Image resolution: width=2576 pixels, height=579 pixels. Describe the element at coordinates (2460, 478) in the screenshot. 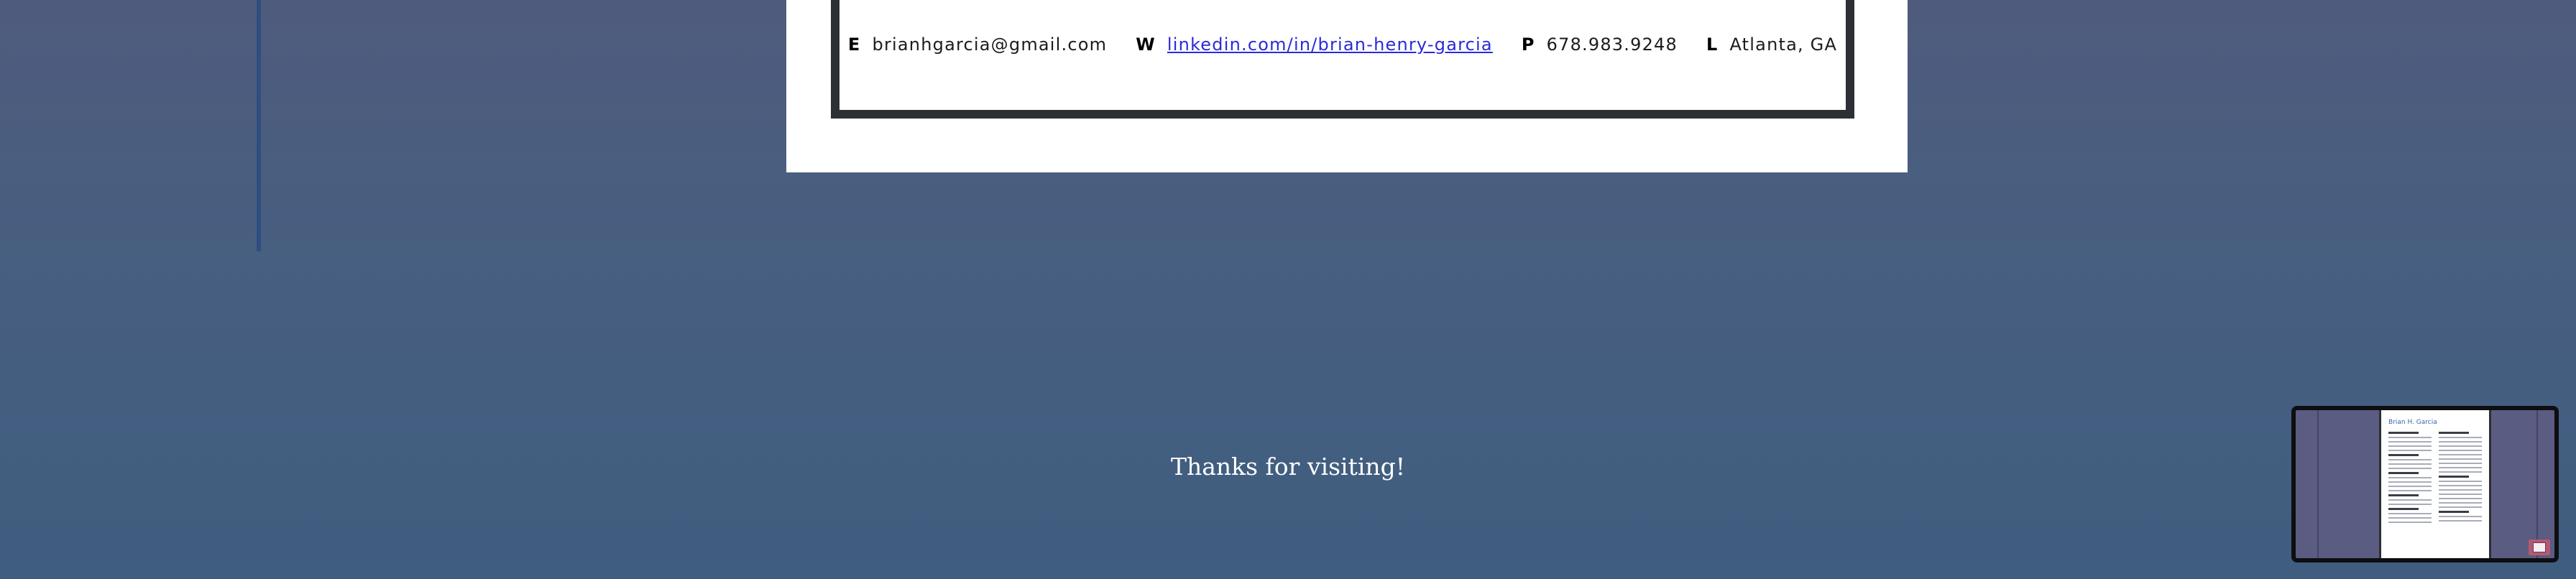

I see `minimap-right-column` at that location.